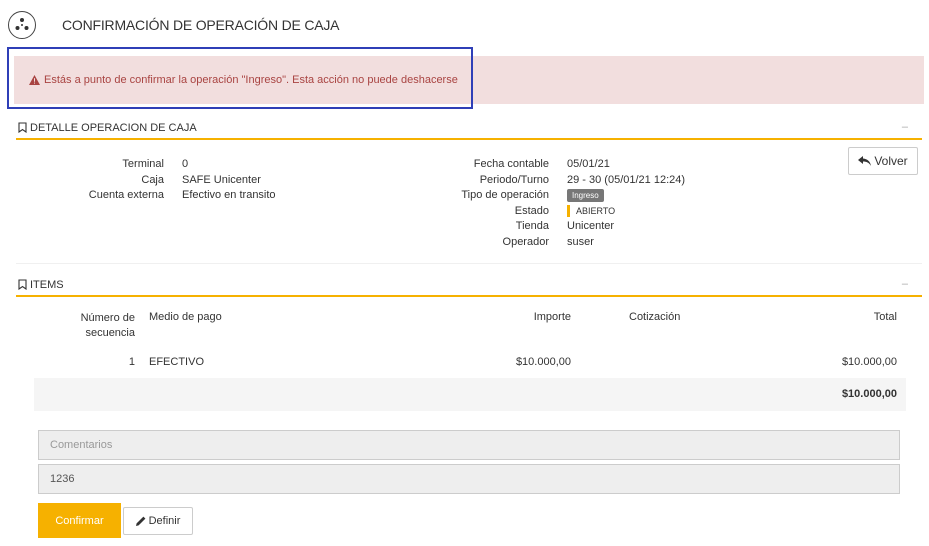  Describe the element at coordinates (79, 520) in the screenshot. I see `confirm-button: Confirmar` at that location.